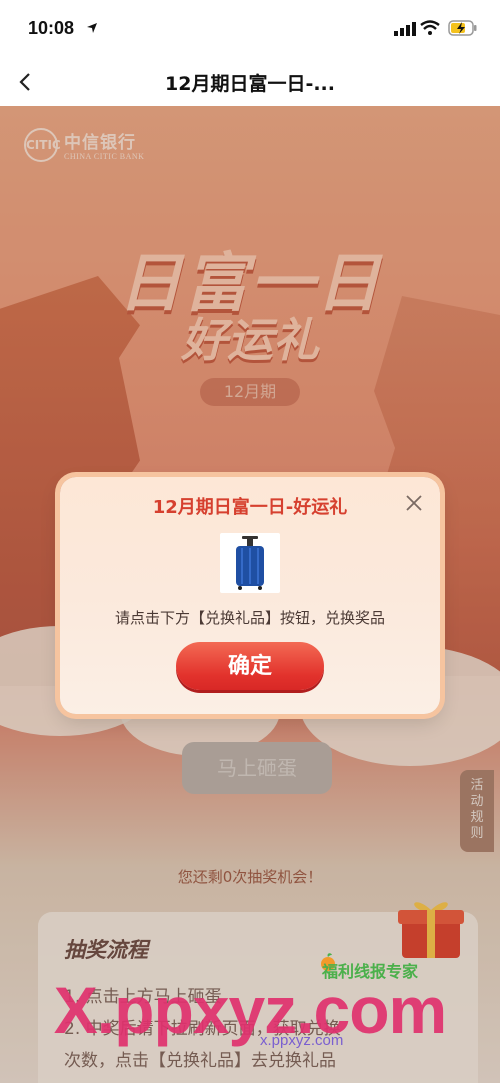  I want to click on location-arrow-icon, so click(92, 28).